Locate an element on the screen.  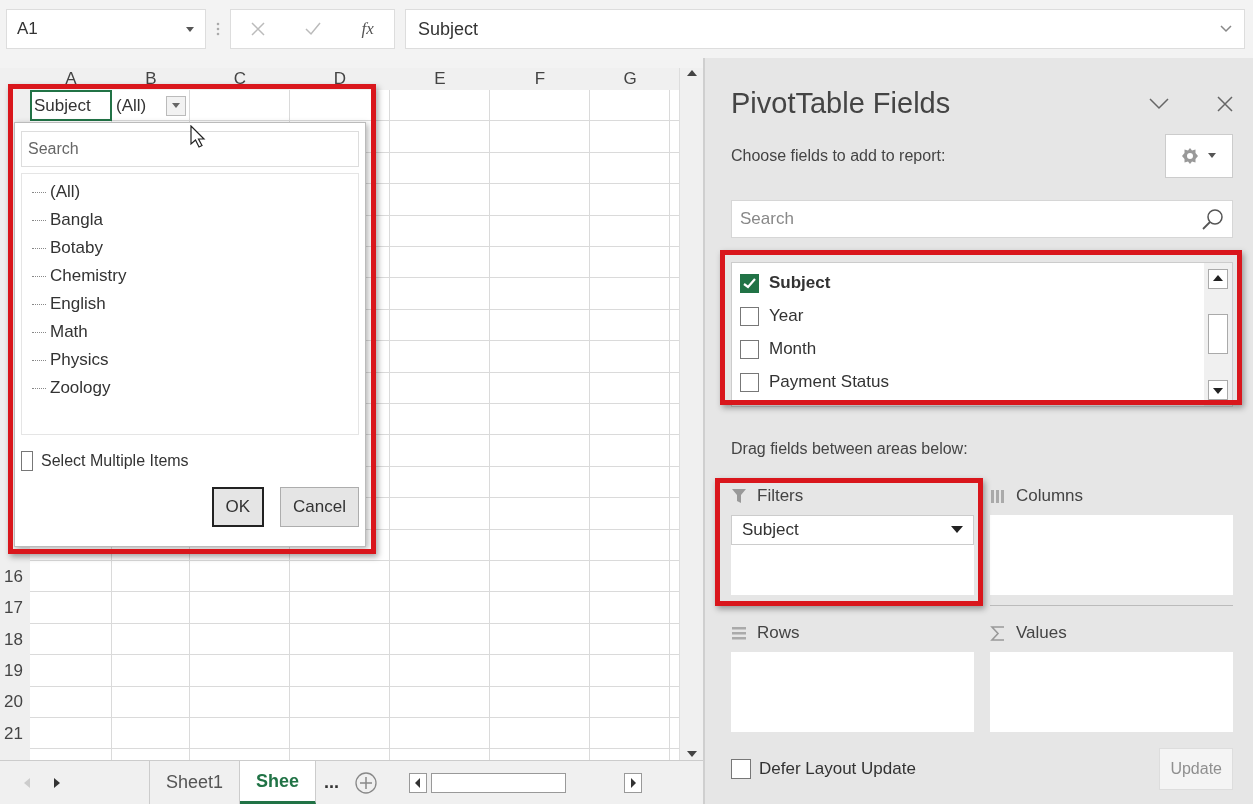
formula-field: Subject is located at coordinates (825, 29).